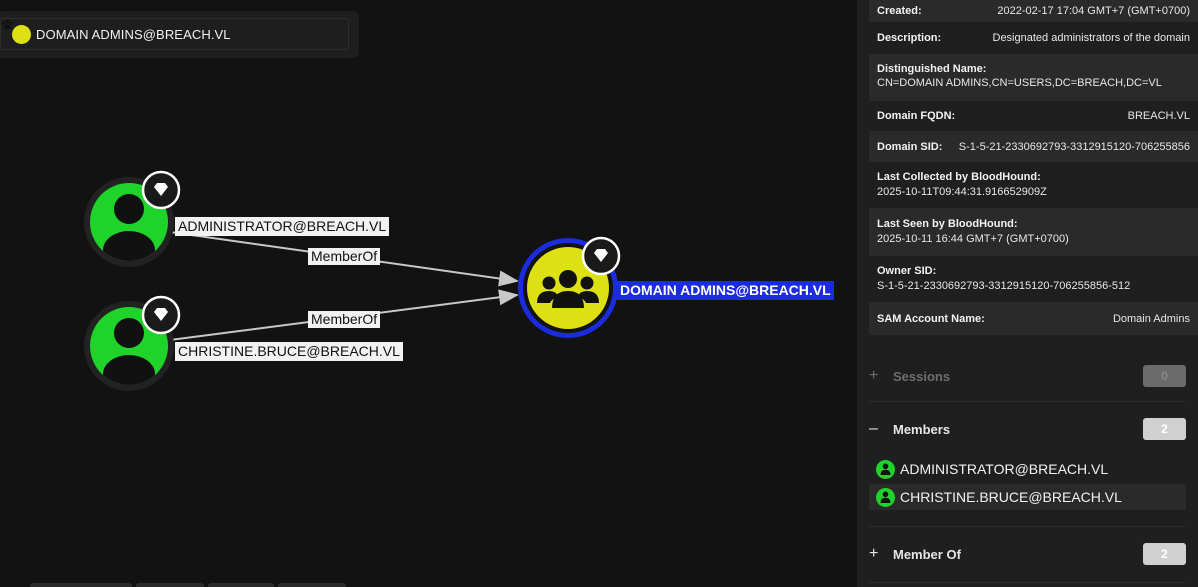  I want to click on node-domain-admins, so click(569, 287).